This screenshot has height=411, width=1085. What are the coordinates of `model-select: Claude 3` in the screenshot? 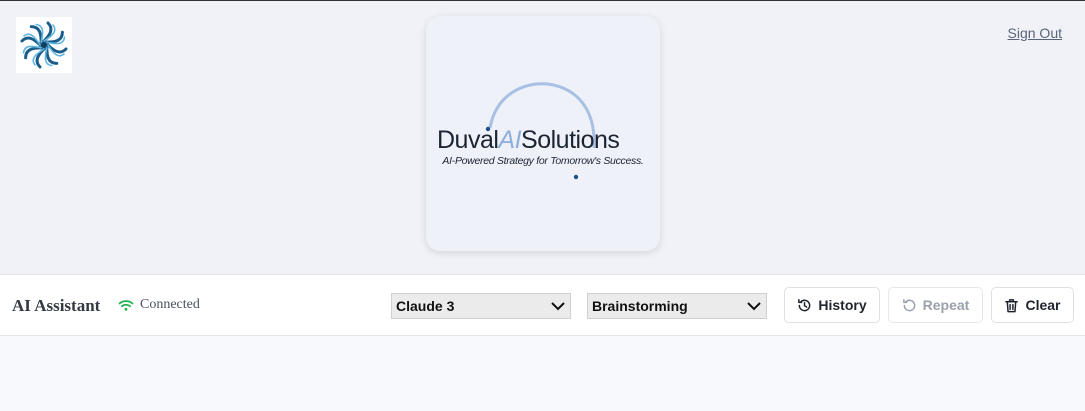 It's located at (481, 306).